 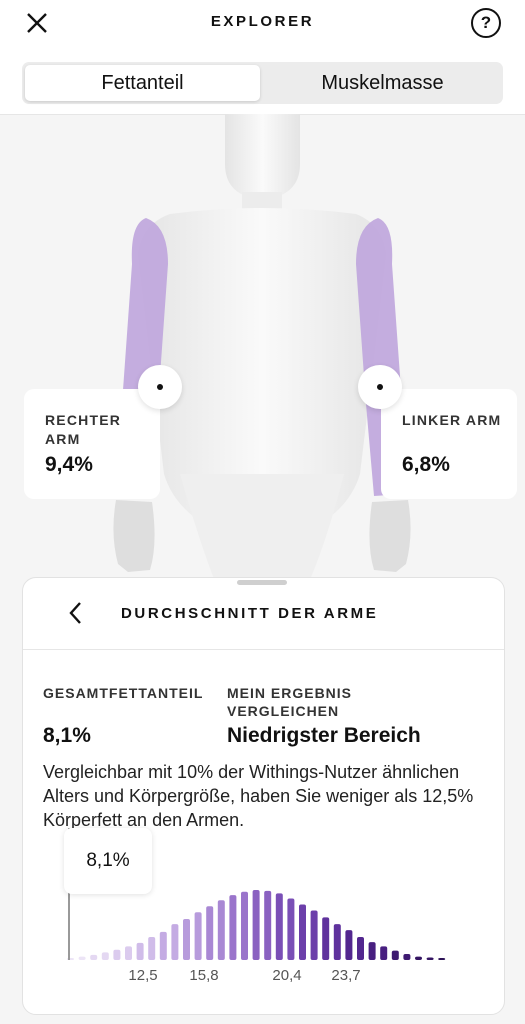 I want to click on divider, so click(x=263, y=649).